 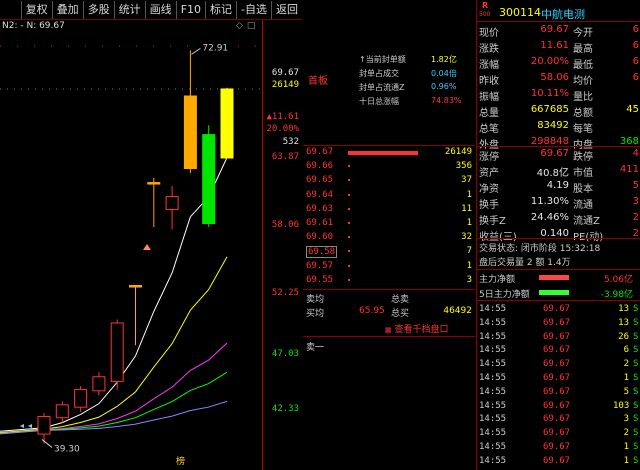 I want to click on diamond-icon: ◇, so click(x=241, y=26).